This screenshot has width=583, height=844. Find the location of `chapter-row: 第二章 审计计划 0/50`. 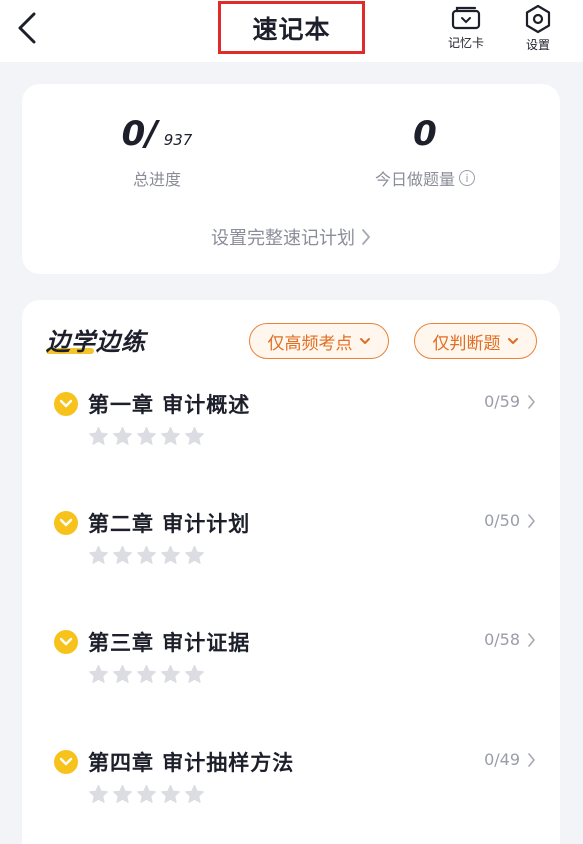

chapter-row: 第二章 审计计划 0/50 is located at coordinates (291, 561).